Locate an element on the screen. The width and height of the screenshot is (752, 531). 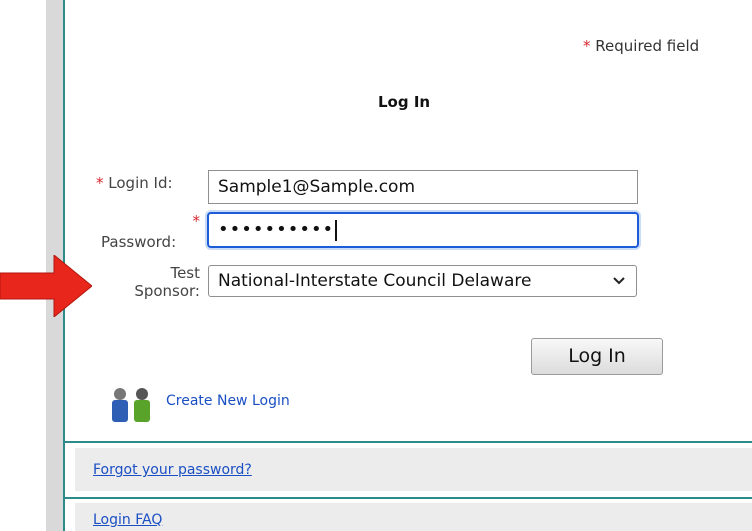
test-sponsor-selected-value: National-Interstate Council Delaware is located at coordinates (375, 281).